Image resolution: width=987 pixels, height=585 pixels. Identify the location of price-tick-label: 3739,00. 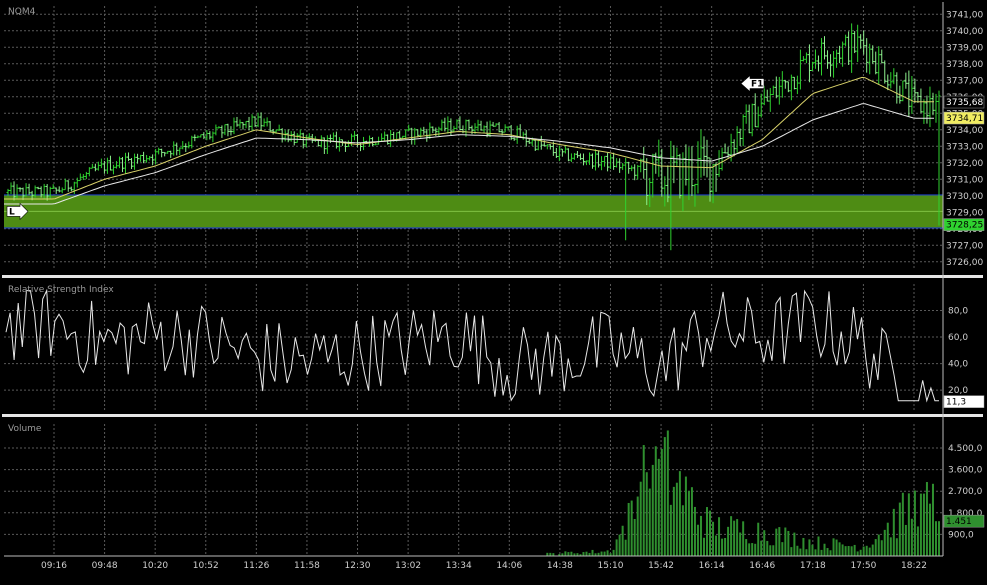
(964, 48).